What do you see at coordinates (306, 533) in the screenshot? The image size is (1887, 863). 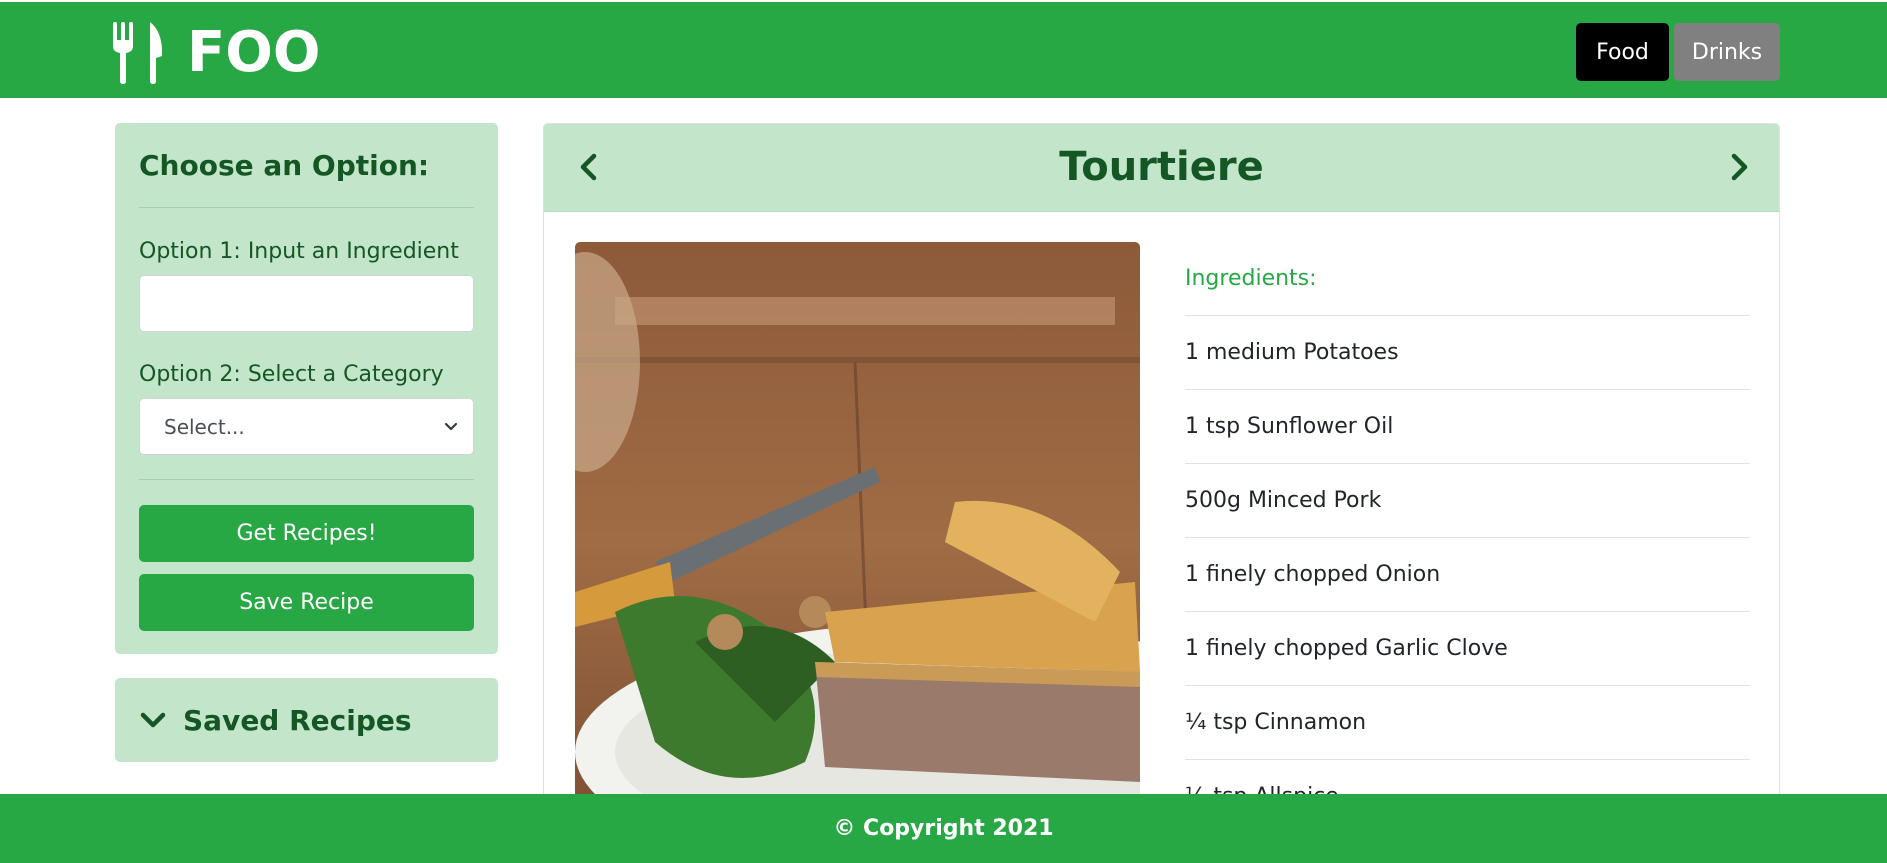 I see `get-recipes-button: Get Recipes!` at bounding box center [306, 533].